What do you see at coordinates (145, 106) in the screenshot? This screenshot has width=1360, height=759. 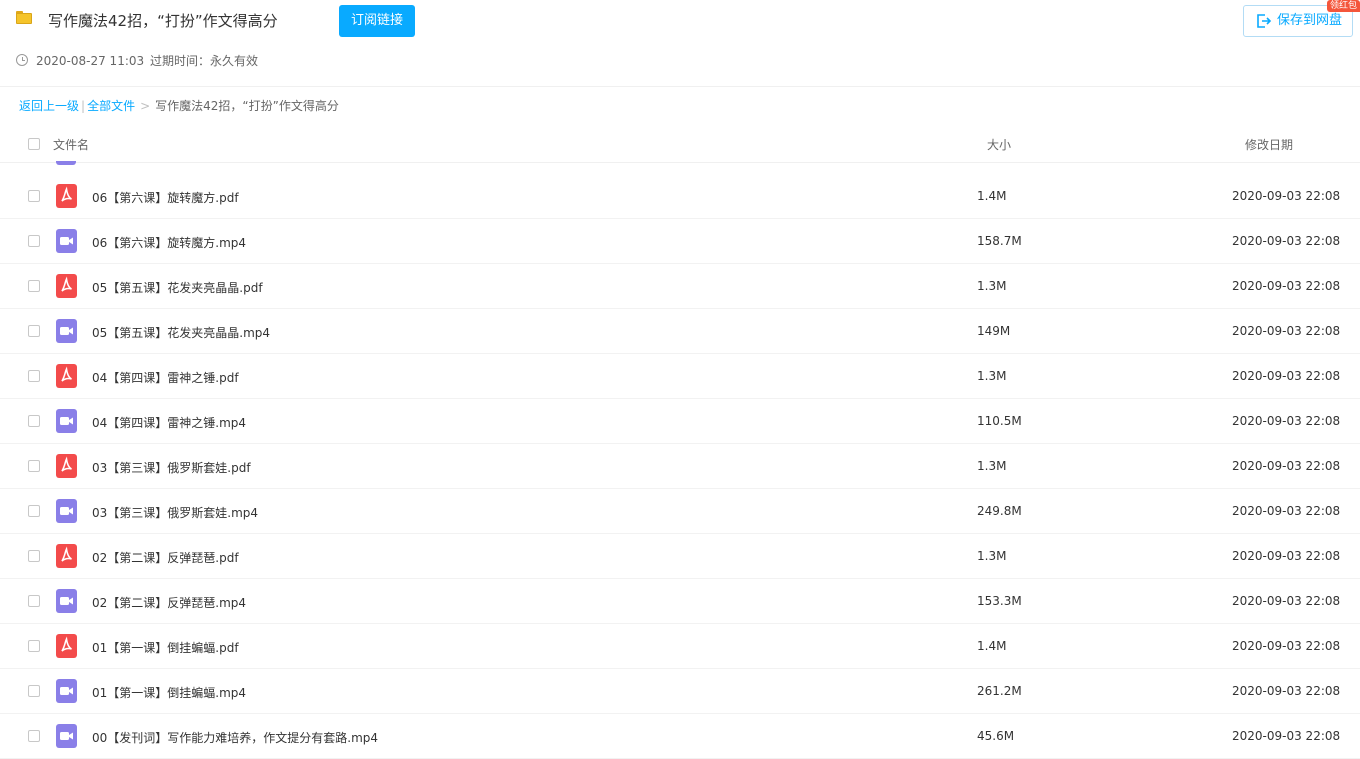 I see `breadcrumb-chevron: >` at bounding box center [145, 106].